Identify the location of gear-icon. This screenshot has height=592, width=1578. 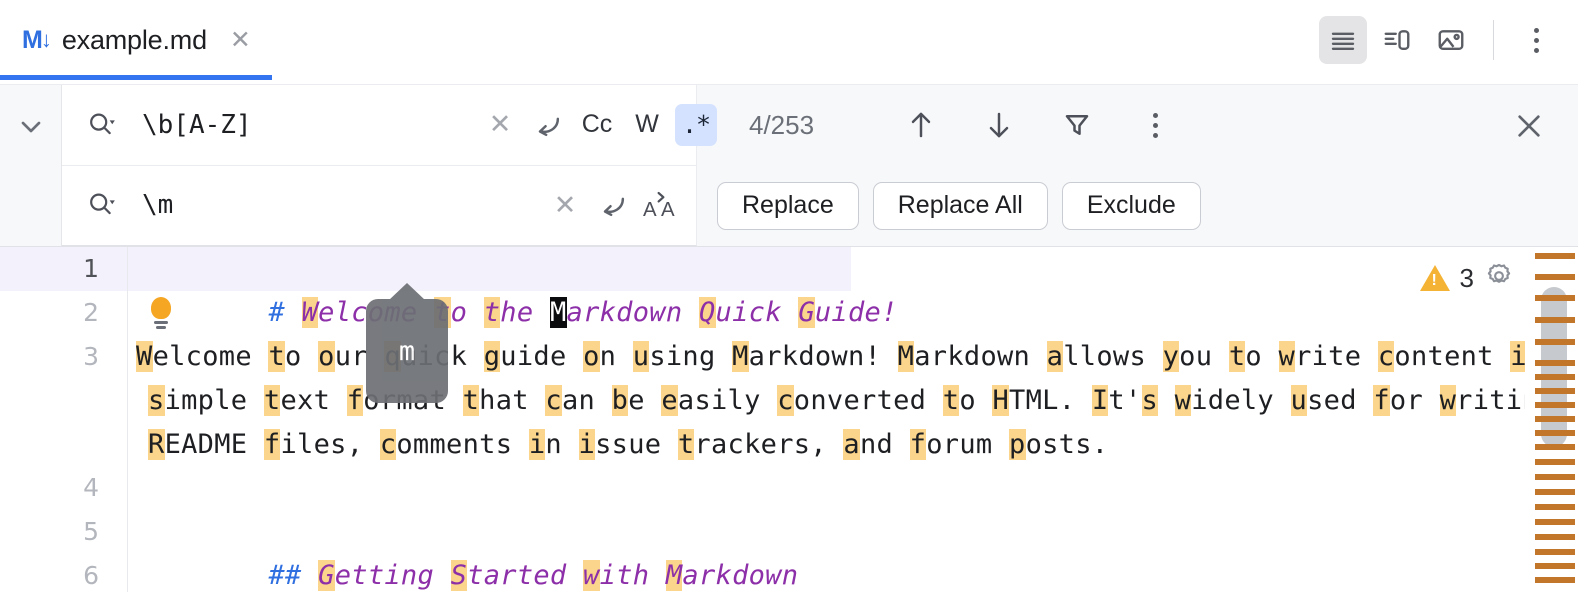
(1499, 278).